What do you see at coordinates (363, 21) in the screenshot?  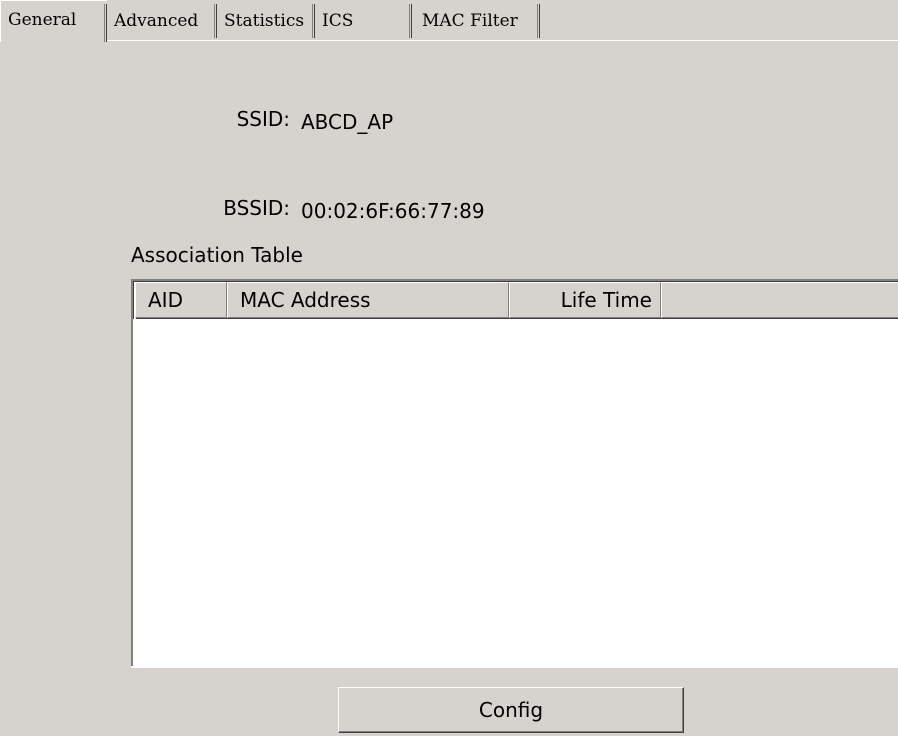 I see `tab-ics: ICS` at bounding box center [363, 21].